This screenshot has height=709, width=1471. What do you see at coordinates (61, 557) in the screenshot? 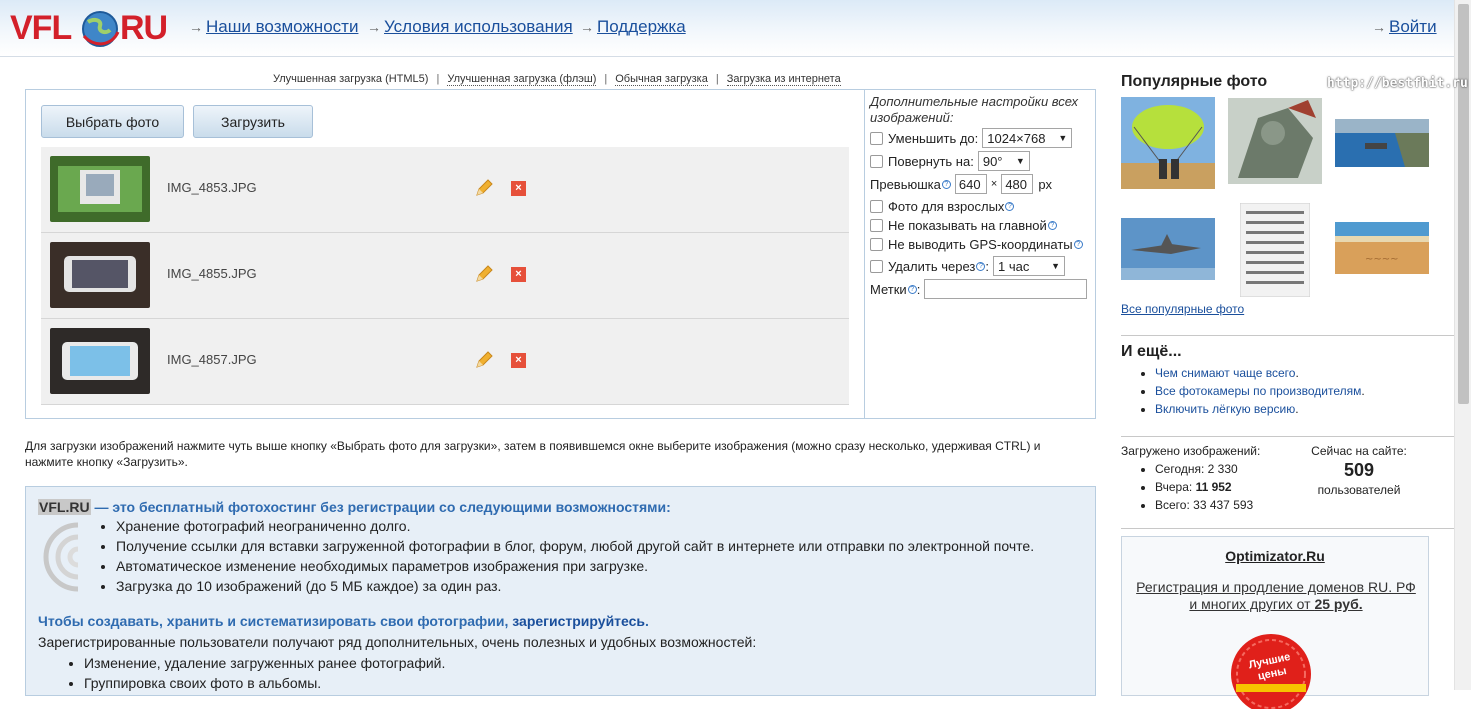
I see `wifi-logo-icon` at bounding box center [61, 557].